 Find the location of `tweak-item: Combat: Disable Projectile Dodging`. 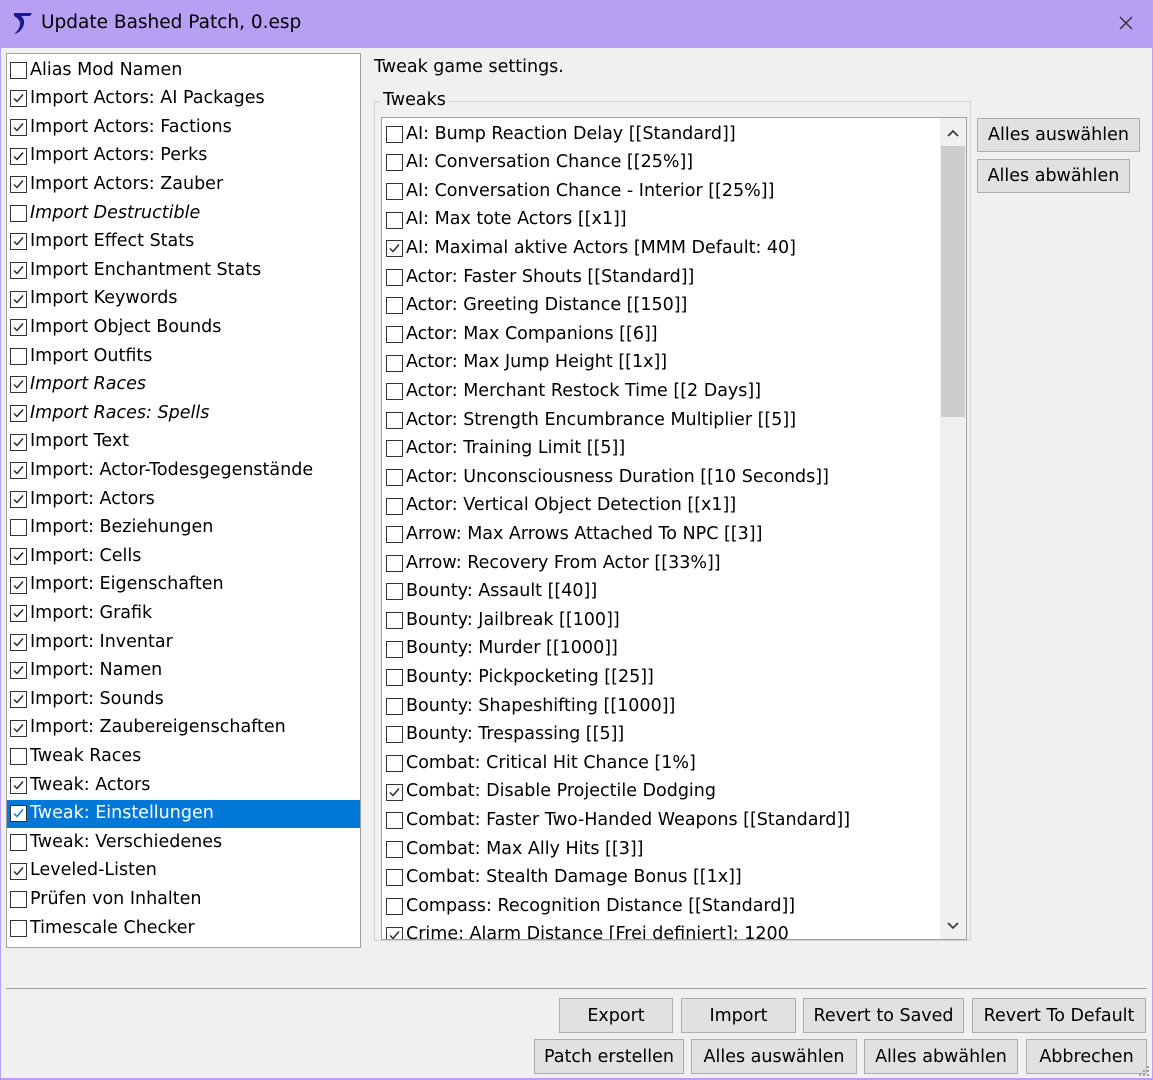

tweak-item: Combat: Disable Projectile Dodging is located at coordinates (662, 792).